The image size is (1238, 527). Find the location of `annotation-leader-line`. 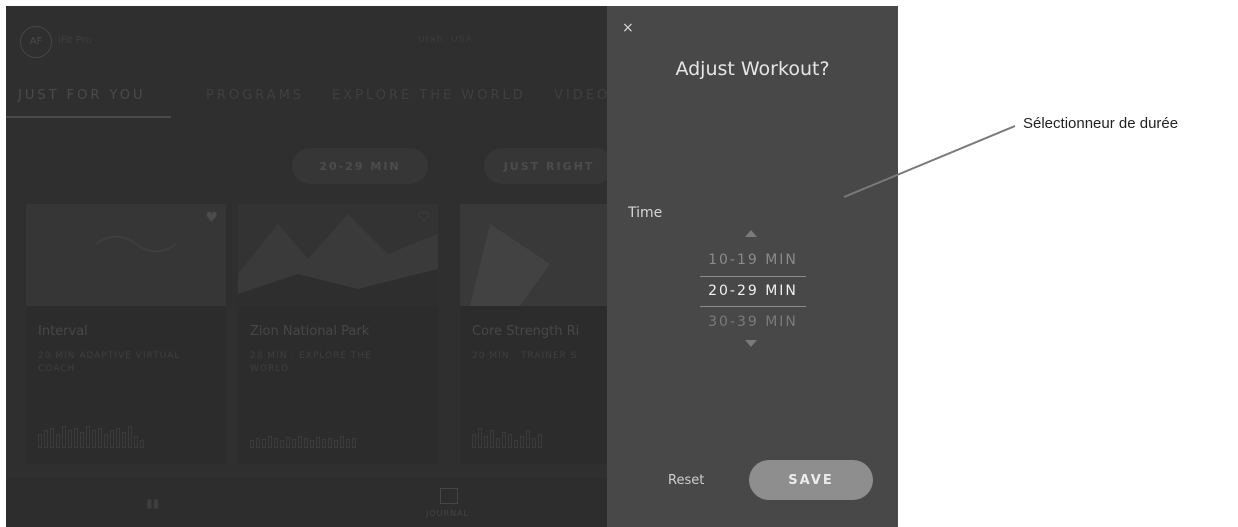

annotation-leader-line is located at coordinates (929, 161).